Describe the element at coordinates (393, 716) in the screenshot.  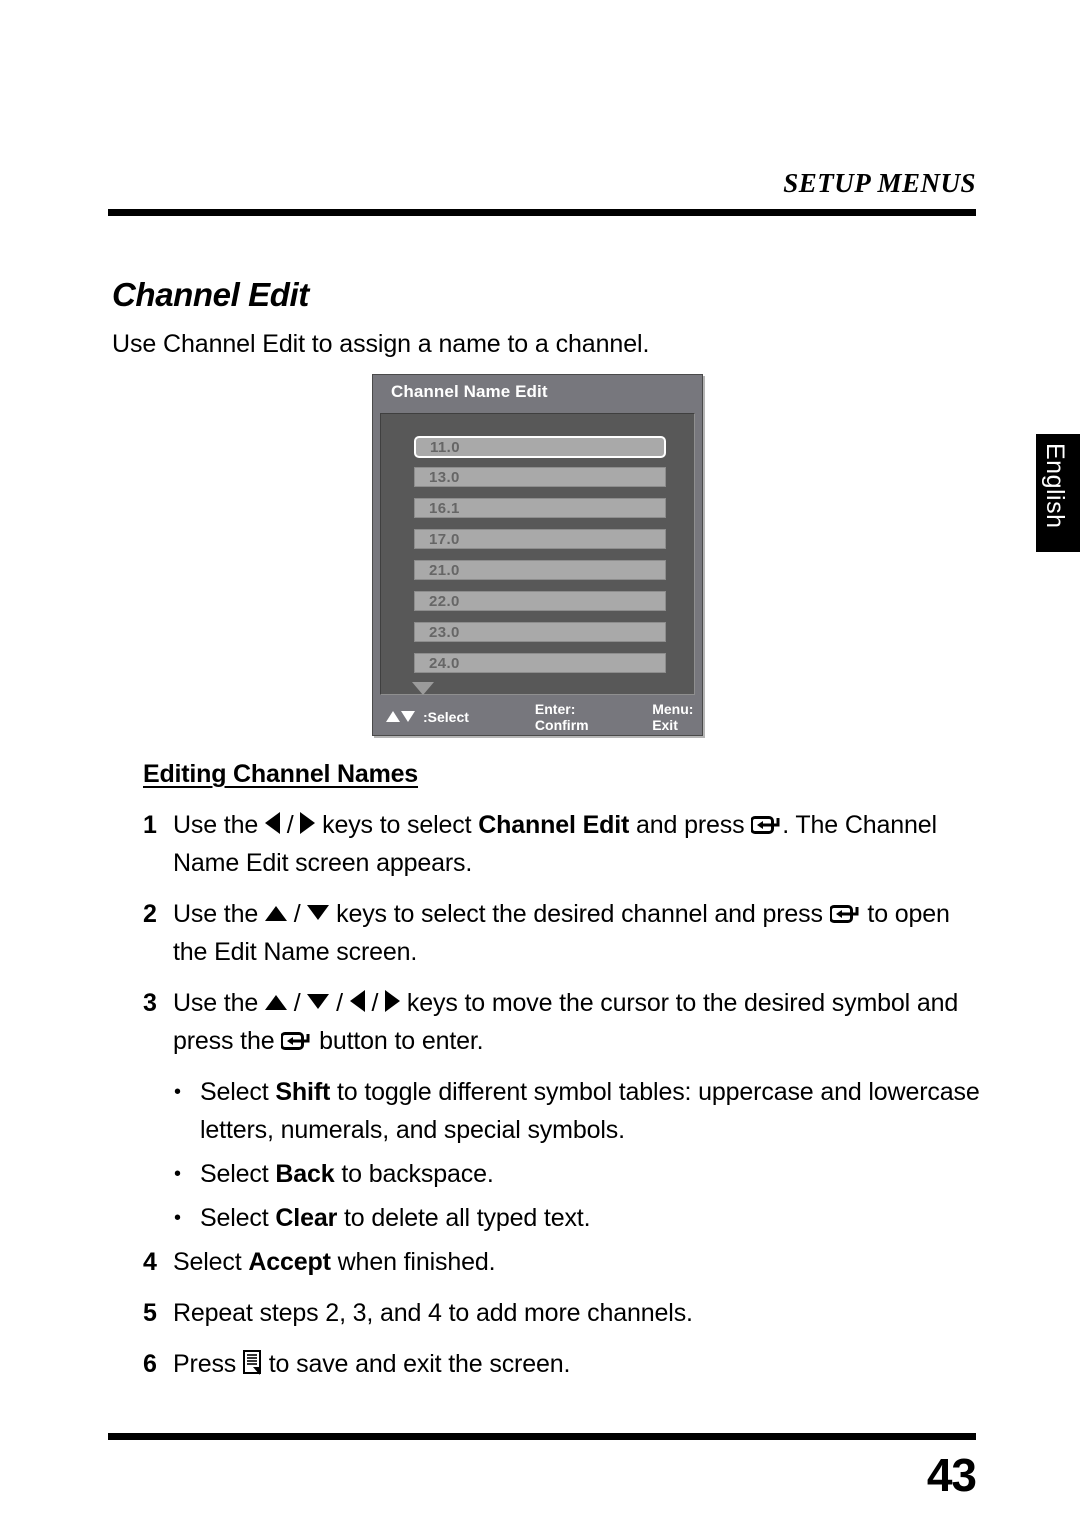
I see `arrow-up-icon` at that location.